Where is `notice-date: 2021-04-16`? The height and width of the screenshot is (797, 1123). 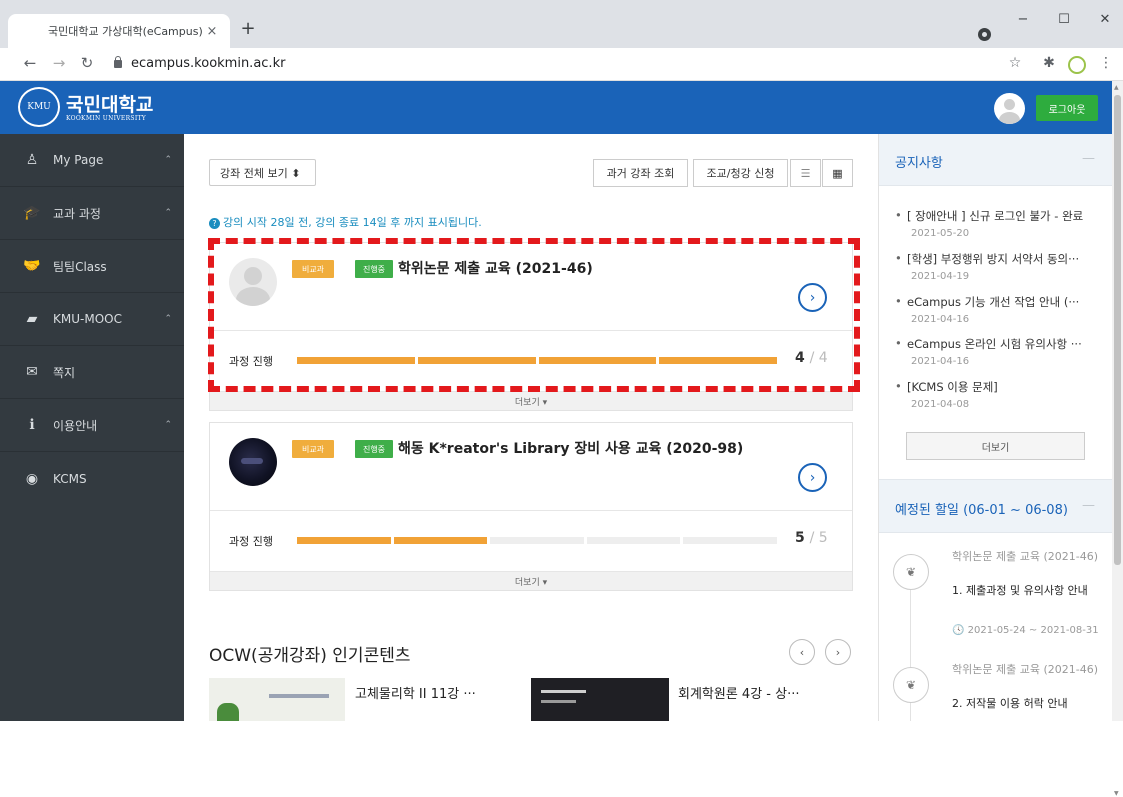
notice-date: 2021-04-16 is located at coordinates (940, 319).